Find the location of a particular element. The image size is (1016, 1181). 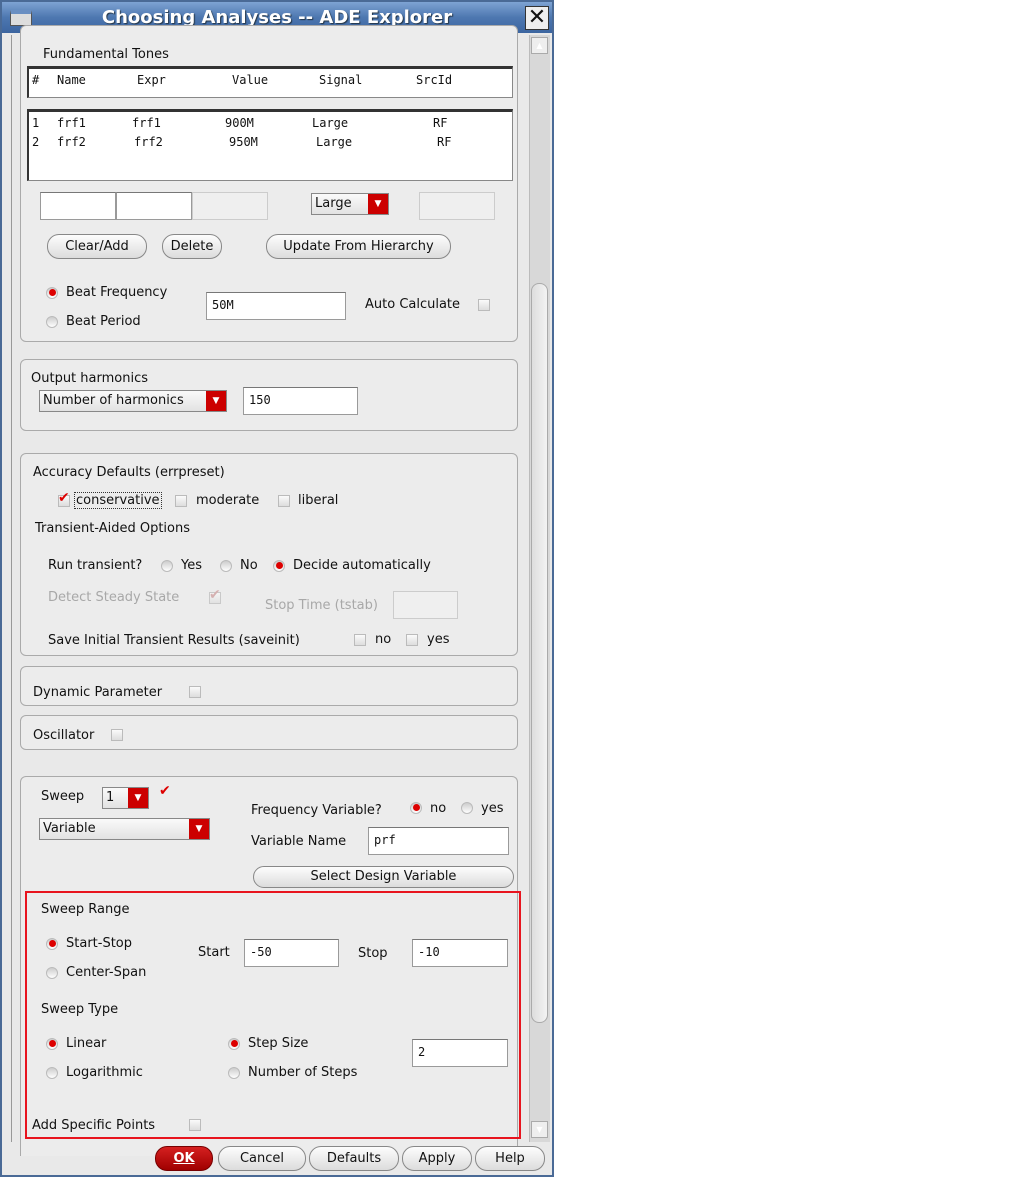

dynamic-parameter-checkbox is located at coordinates (195, 692).